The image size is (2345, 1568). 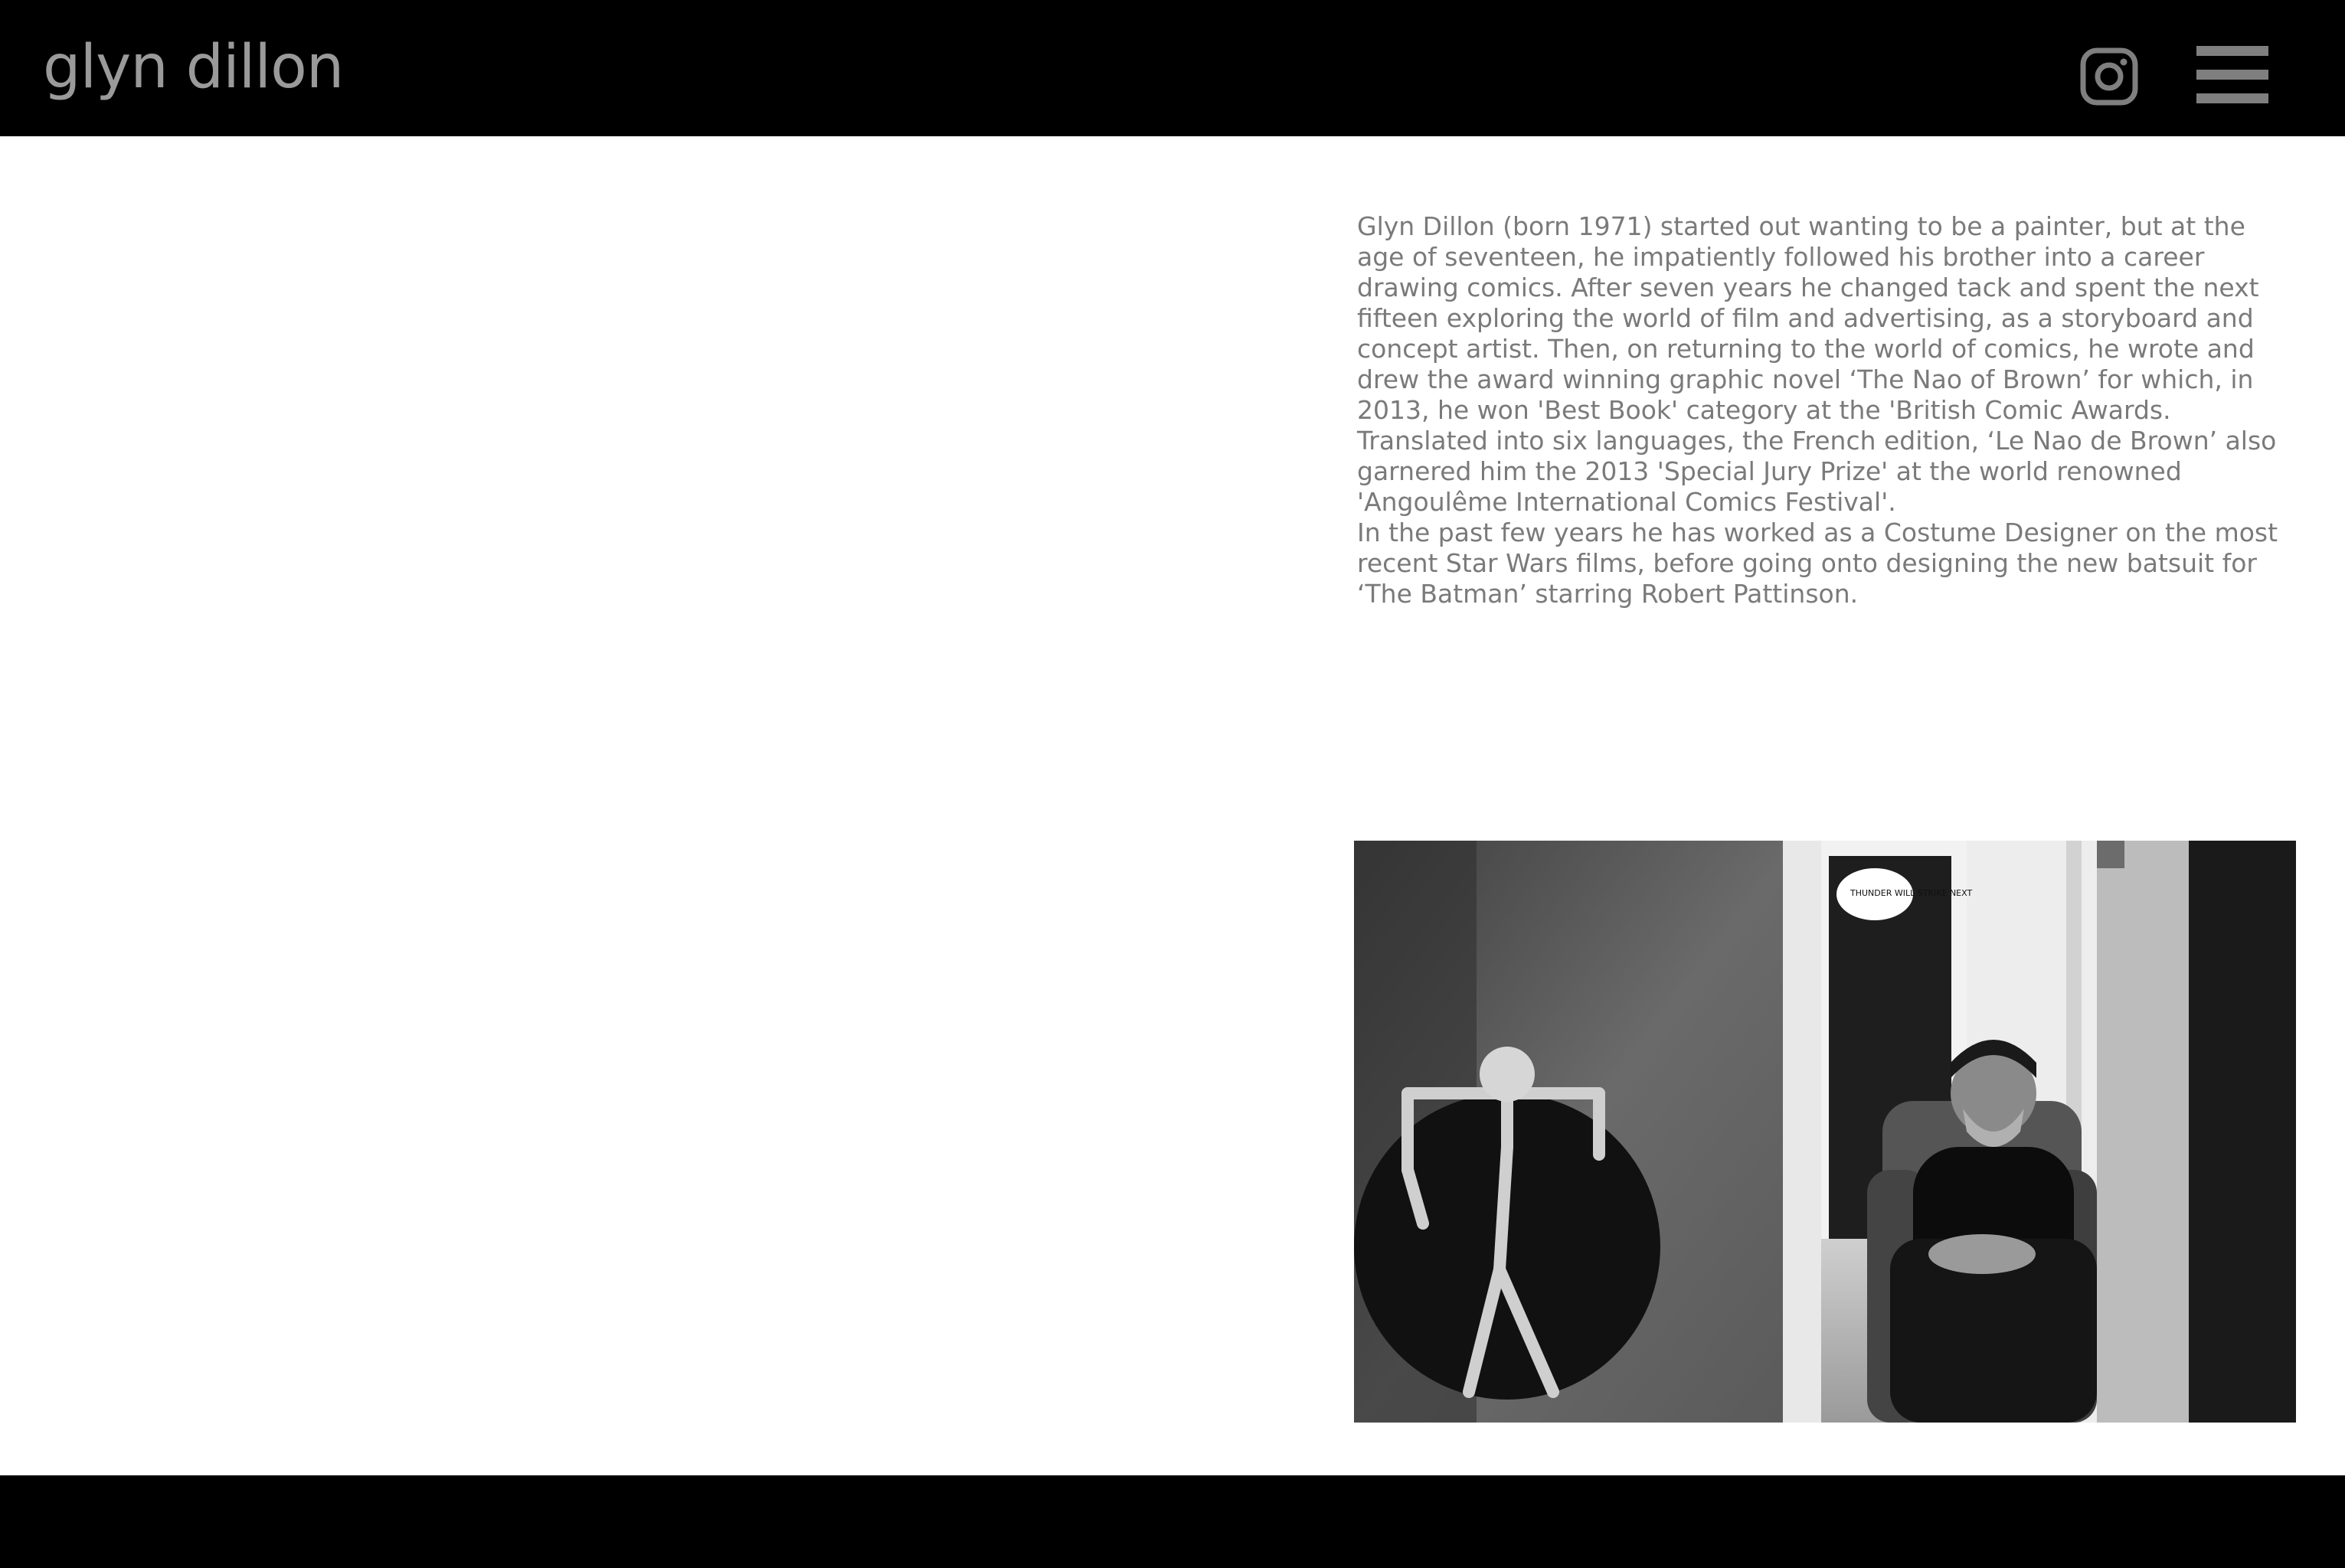 What do you see at coordinates (2109, 76) in the screenshot?
I see `instagram-icon` at bounding box center [2109, 76].